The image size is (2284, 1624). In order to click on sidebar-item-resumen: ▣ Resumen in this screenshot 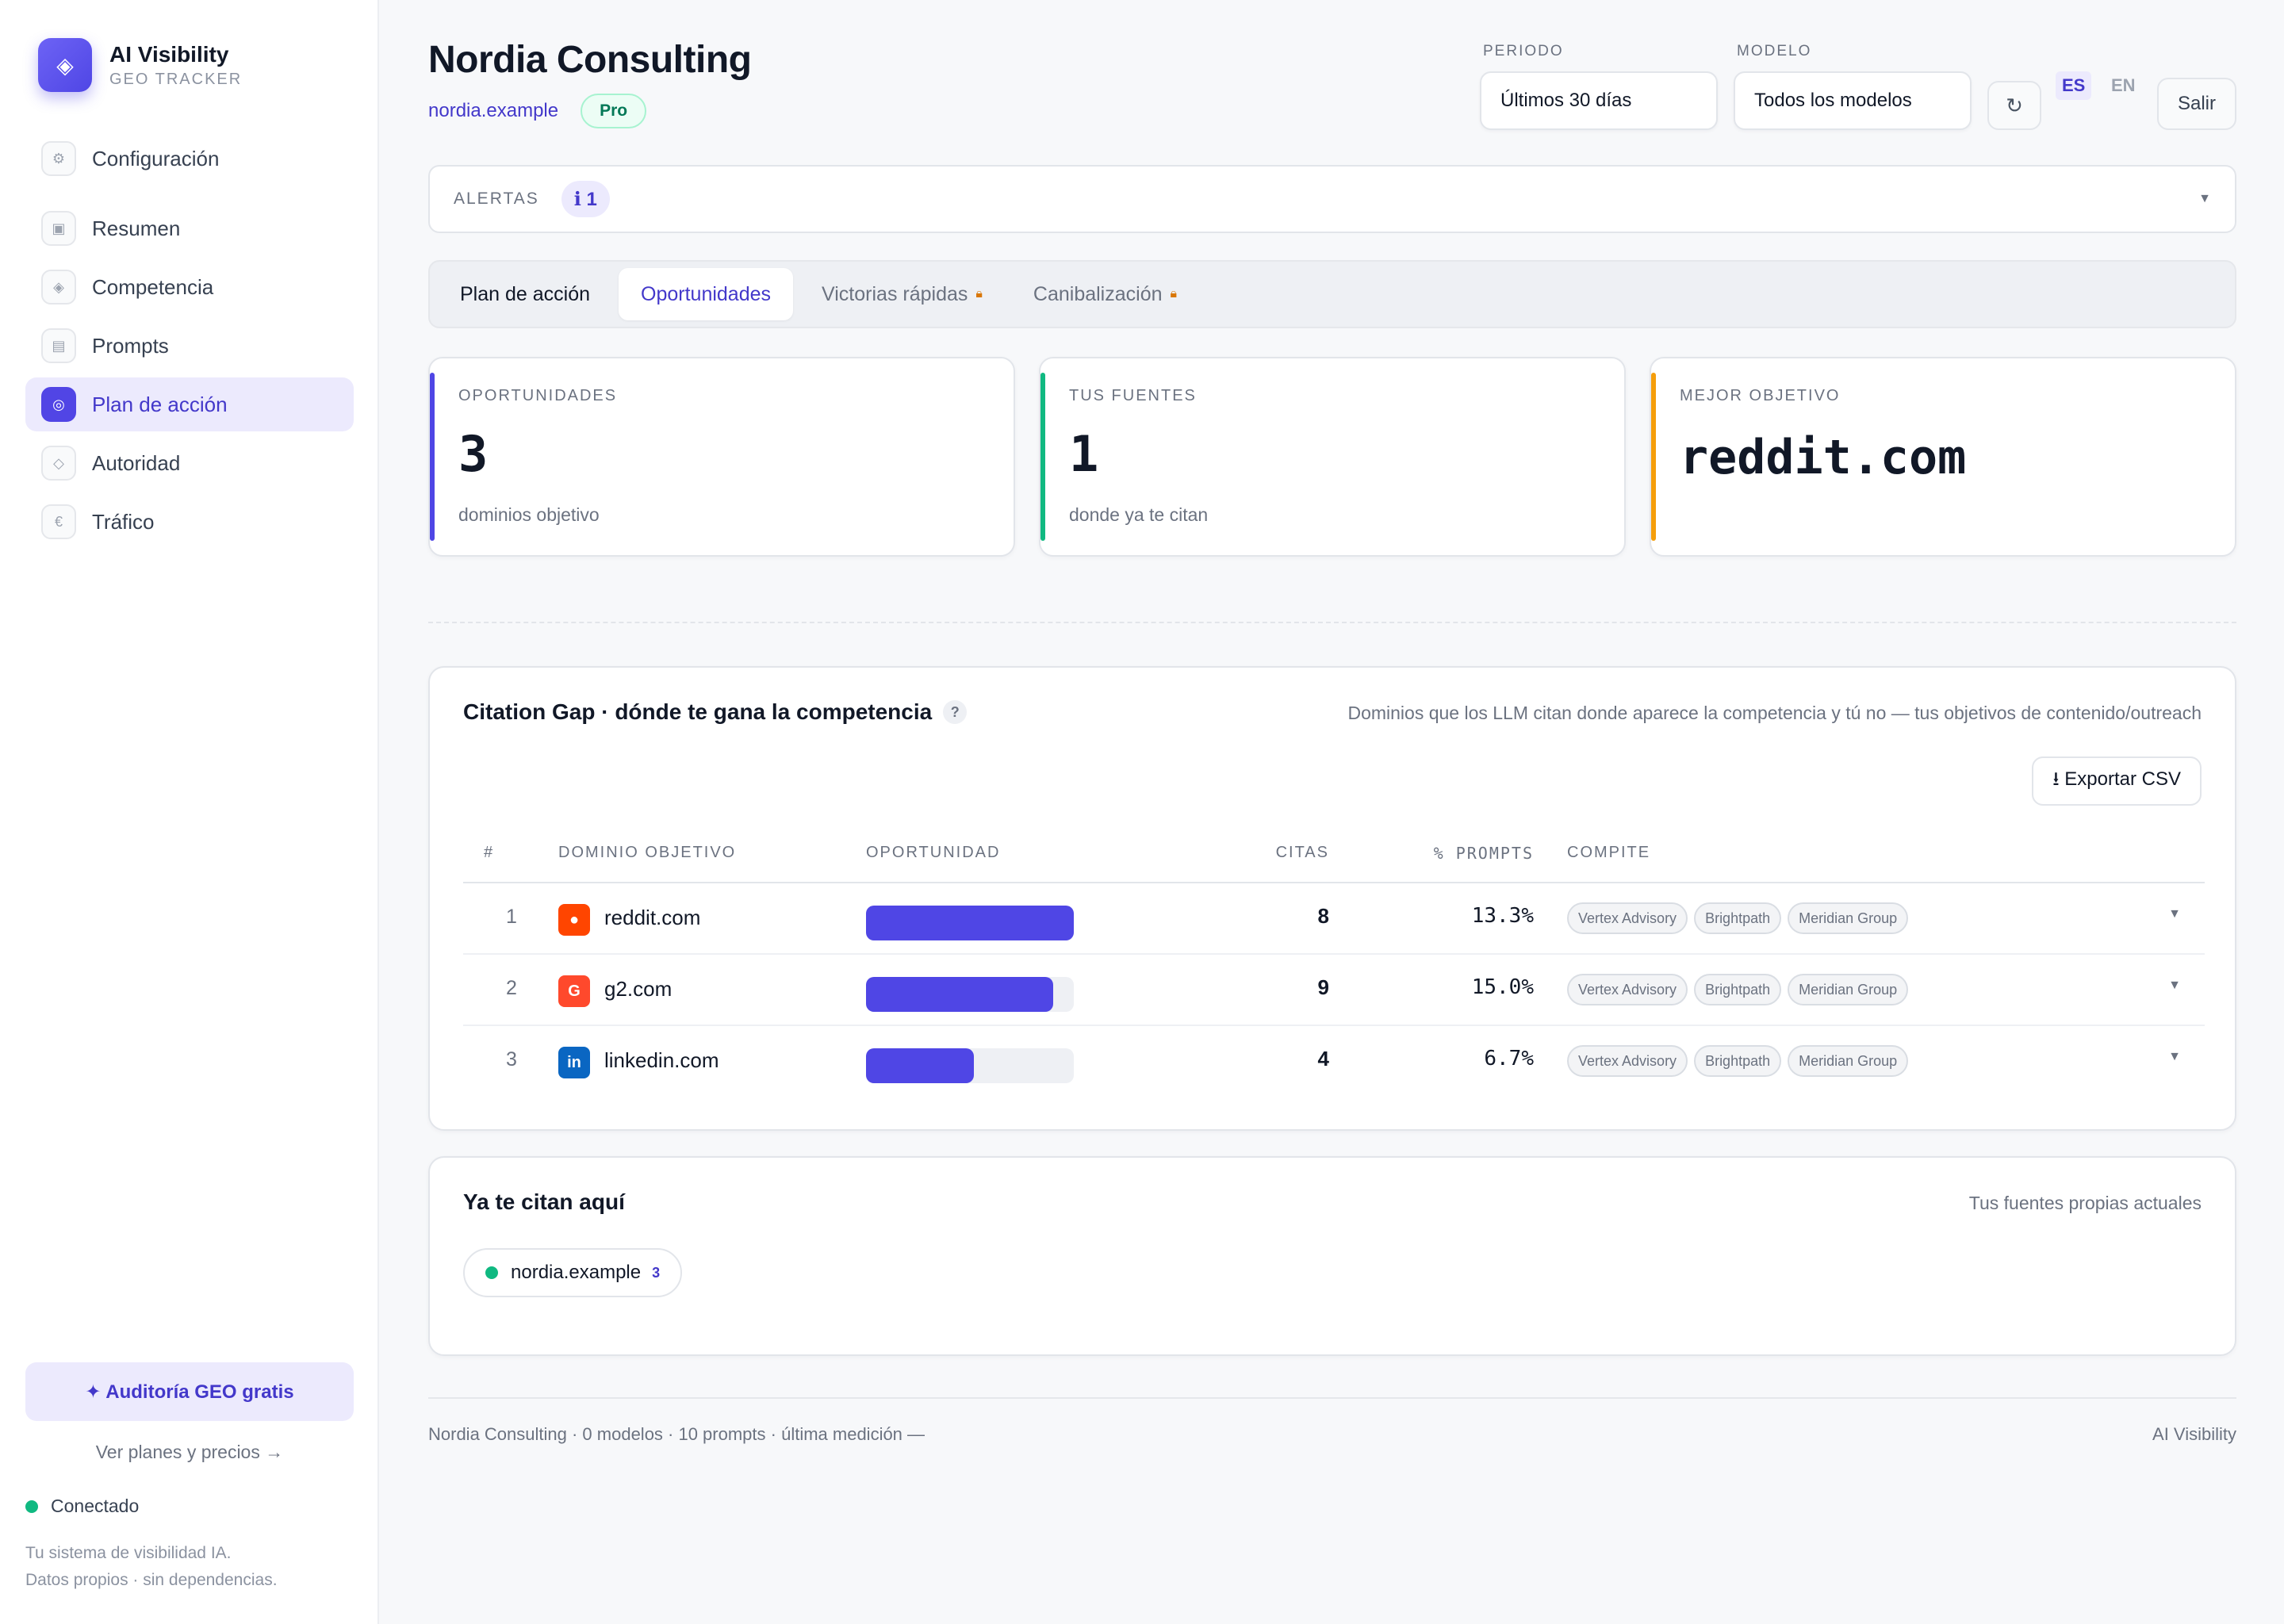, I will do `click(189, 228)`.